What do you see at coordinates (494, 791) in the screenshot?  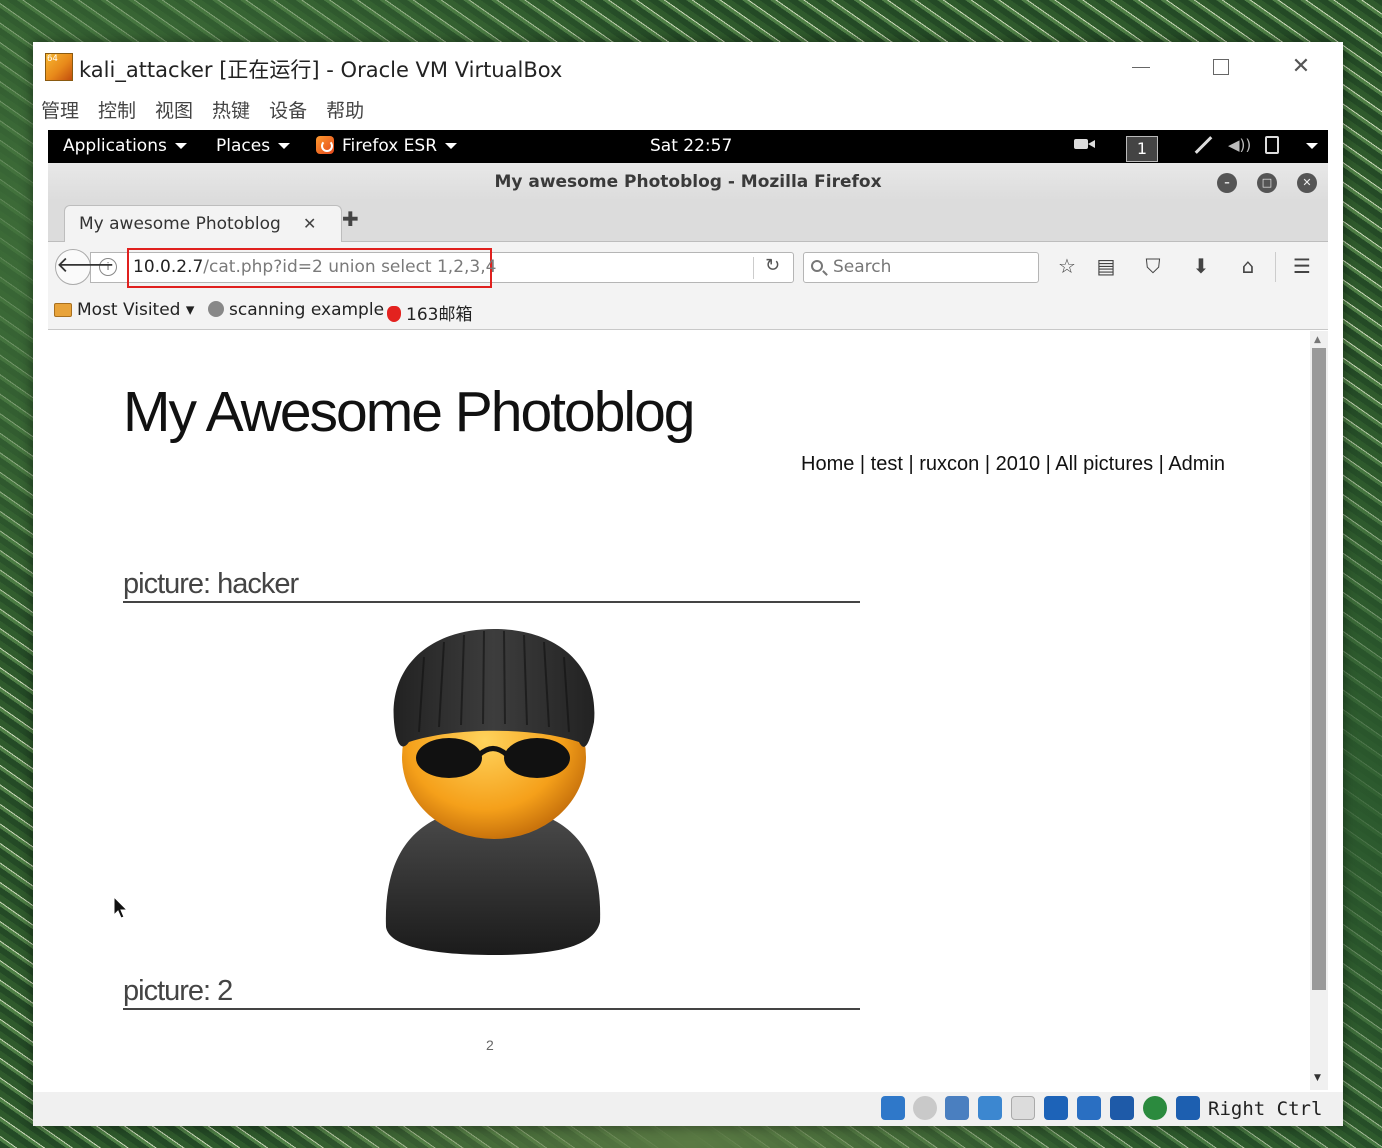 I see `hacker-picture` at bounding box center [494, 791].